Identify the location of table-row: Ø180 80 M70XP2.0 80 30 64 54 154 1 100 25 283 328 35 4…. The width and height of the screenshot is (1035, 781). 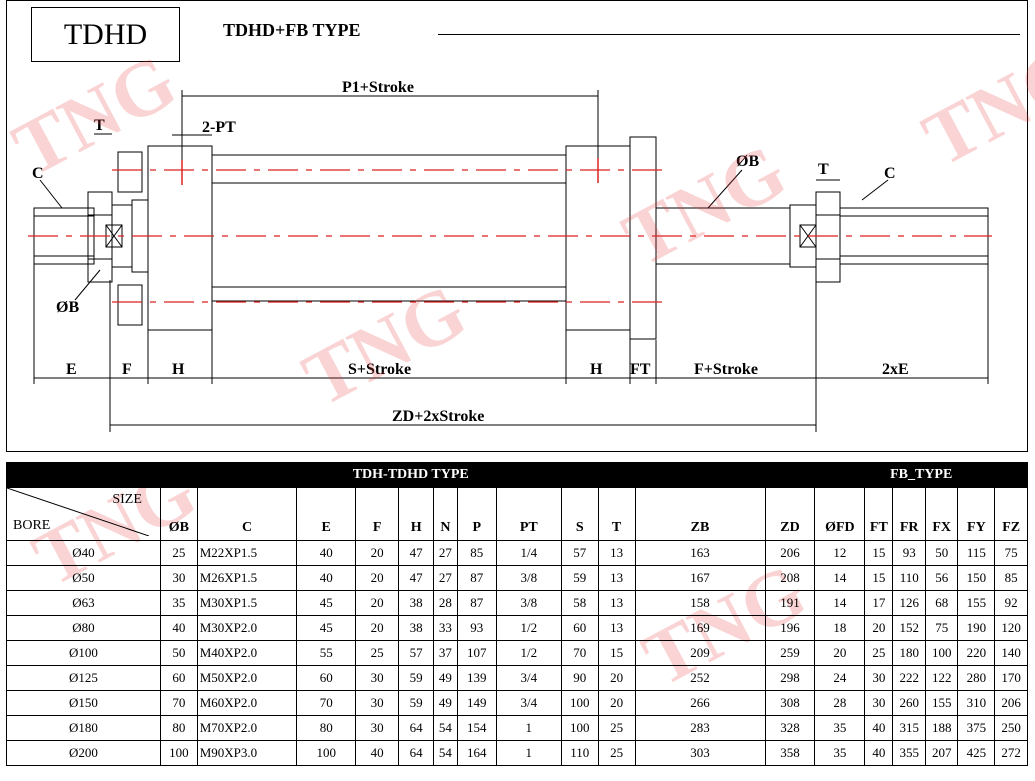
(517, 728).